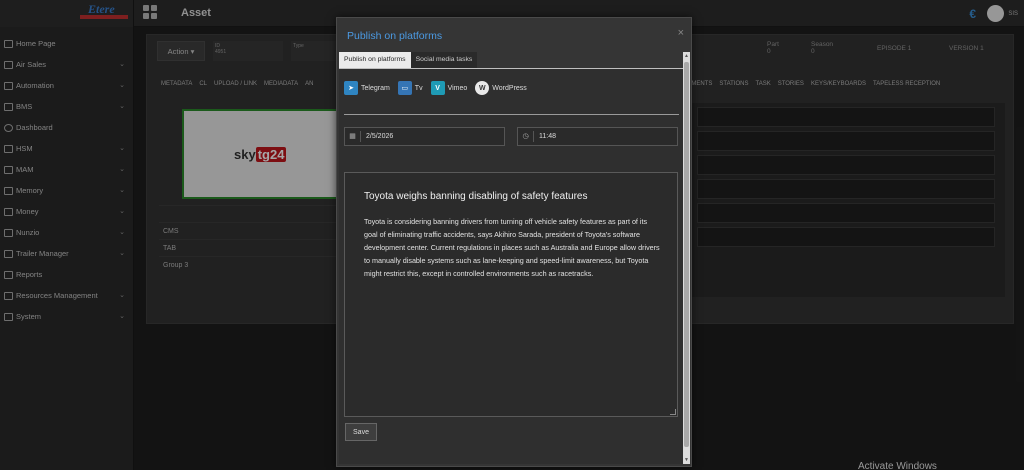 The height and width of the screenshot is (470, 1024). I want to click on scroll-down-icon: ▼, so click(686, 460).